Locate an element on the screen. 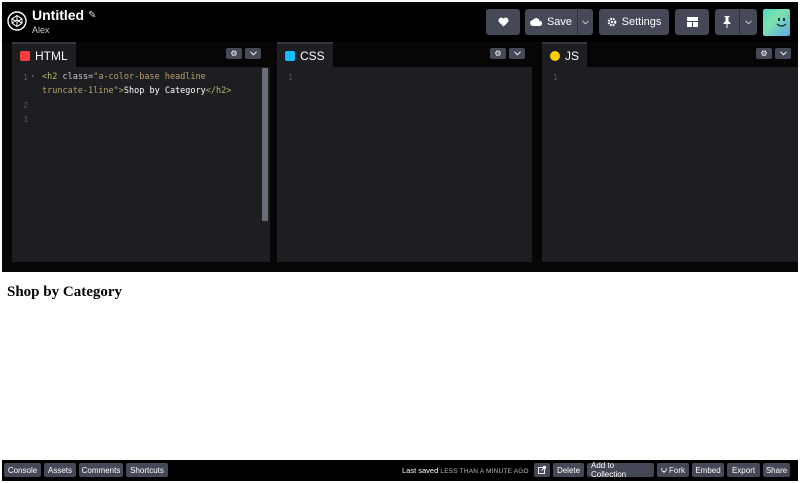 This screenshot has height=483, width=800. avatar-face-icon is located at coordinates (781, 22).